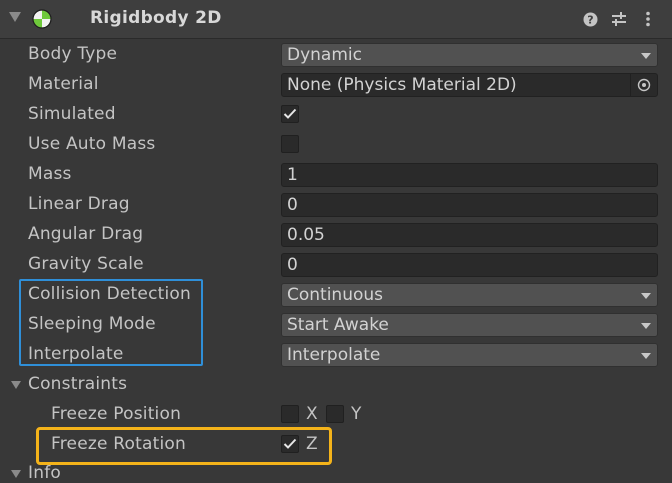  Describe the element at coordinates (77, 384) in the screenshot. I see `constraints-label: Constraints` at that location.